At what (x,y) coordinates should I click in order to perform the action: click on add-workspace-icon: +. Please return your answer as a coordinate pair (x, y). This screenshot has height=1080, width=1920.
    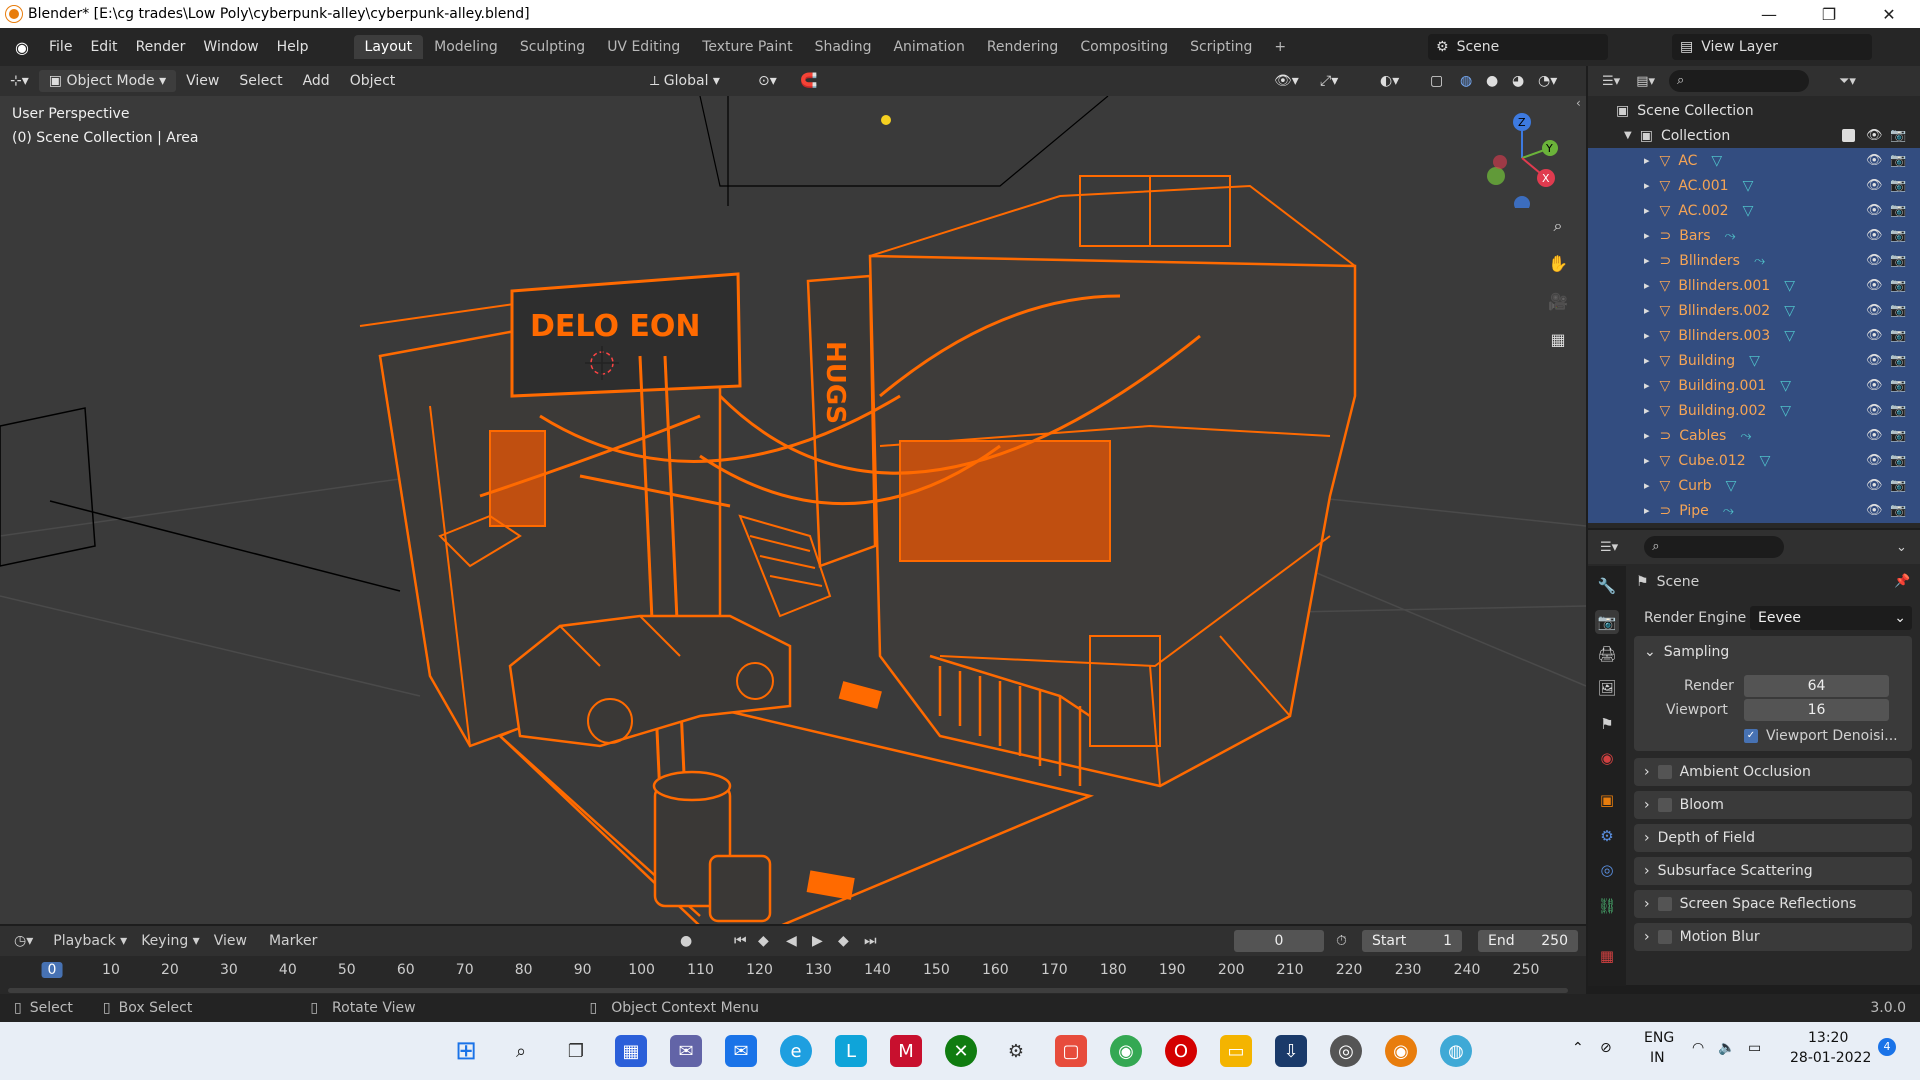
    Looking at the image, I should click on (1280, 47).